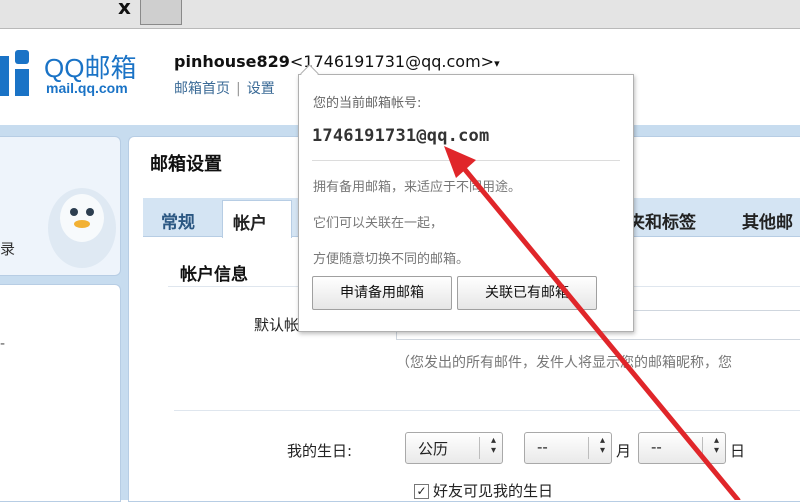 Image resolution: width=800 pixels, height=502 pixels. Describe the element at coordinates (202, 89) in the screenshot. I see `nav-home-link: 邮箱首页` at that location.